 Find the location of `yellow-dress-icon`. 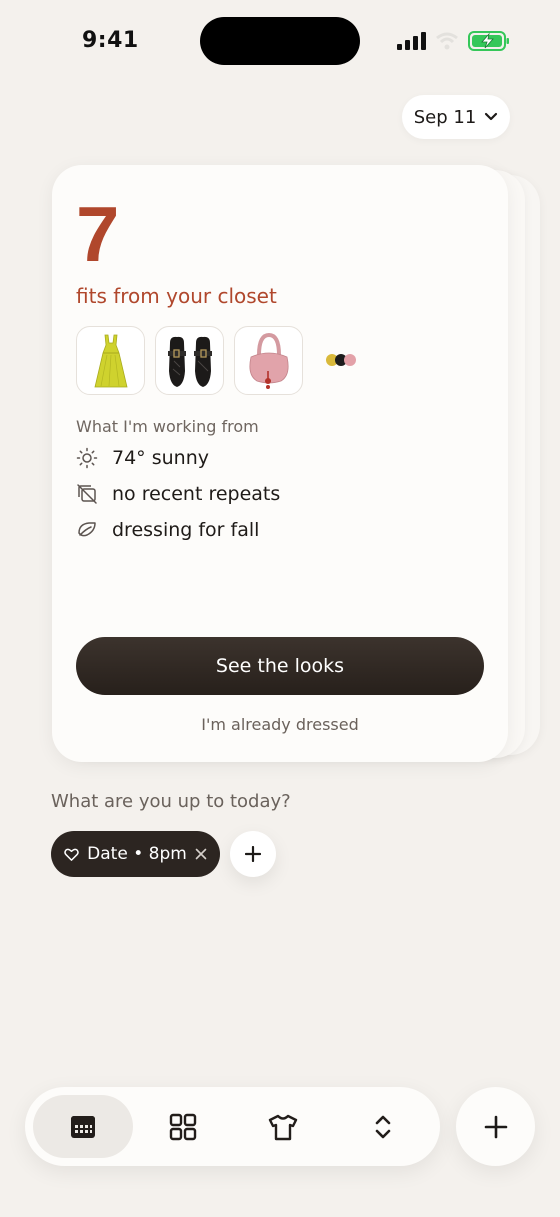

yellow-dress-icon is located at coordinates (110, 360).